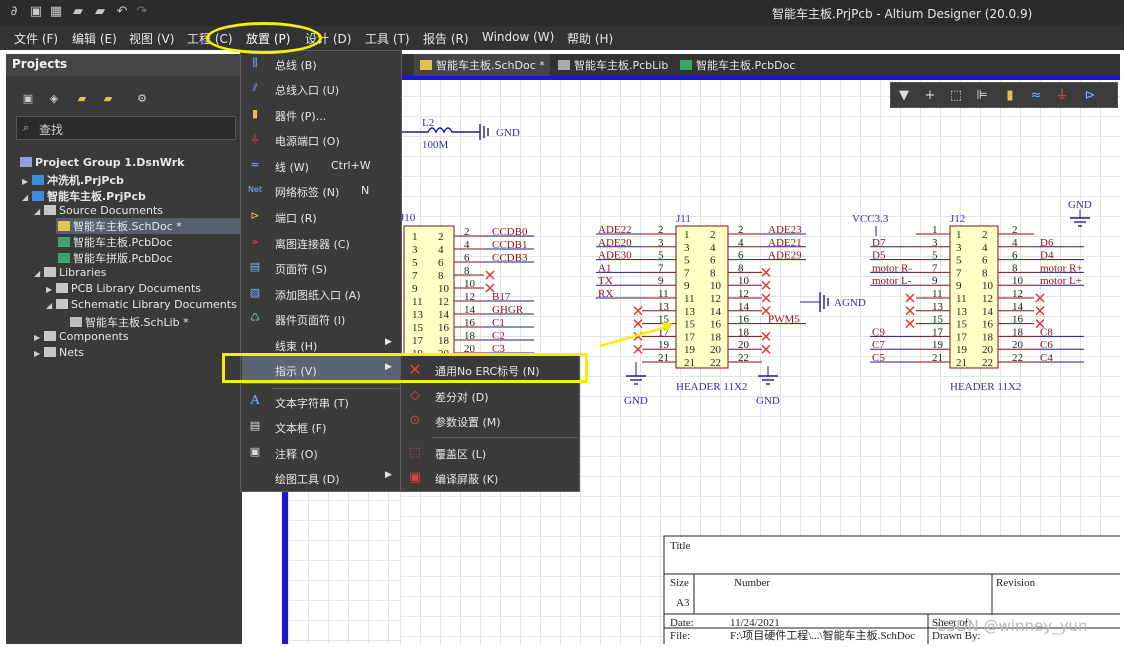 This screenshot has width=1124, height=647. Describe the element at coordinates (937, 358) in the screenshot. I see `pin-number: 21` at that location.